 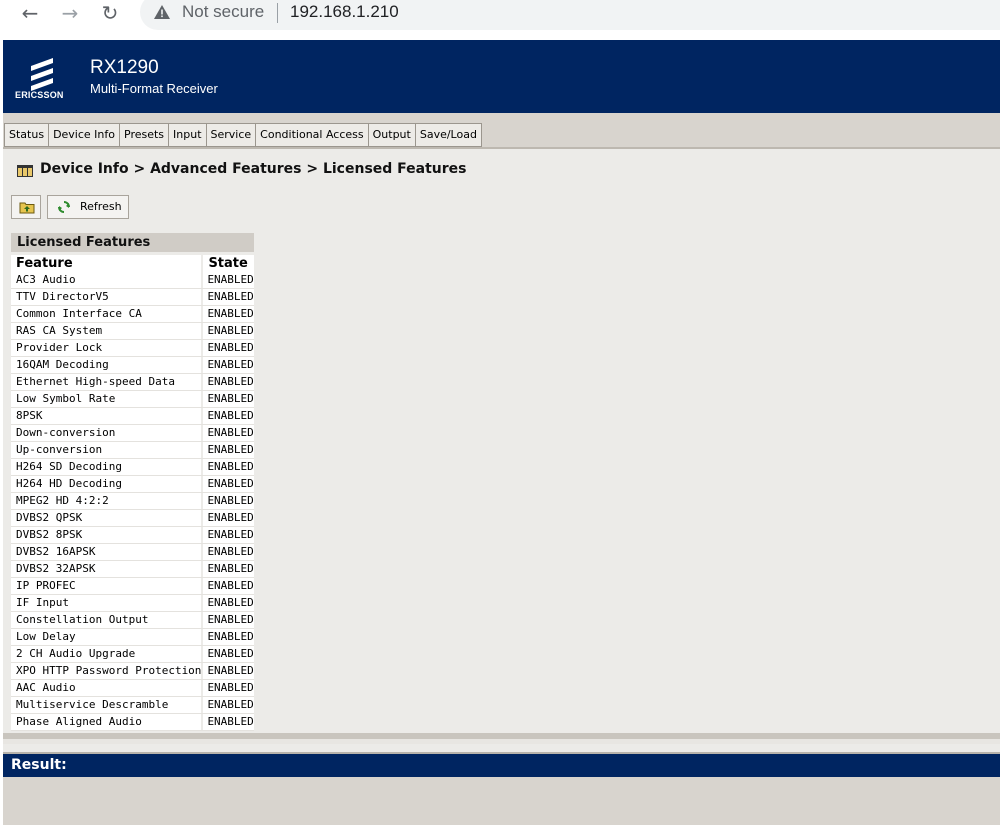 What do you see at coordinates (144, 135) in the screenshot?
I see `tab-presets: Presets` at bounding box center [144, 135].